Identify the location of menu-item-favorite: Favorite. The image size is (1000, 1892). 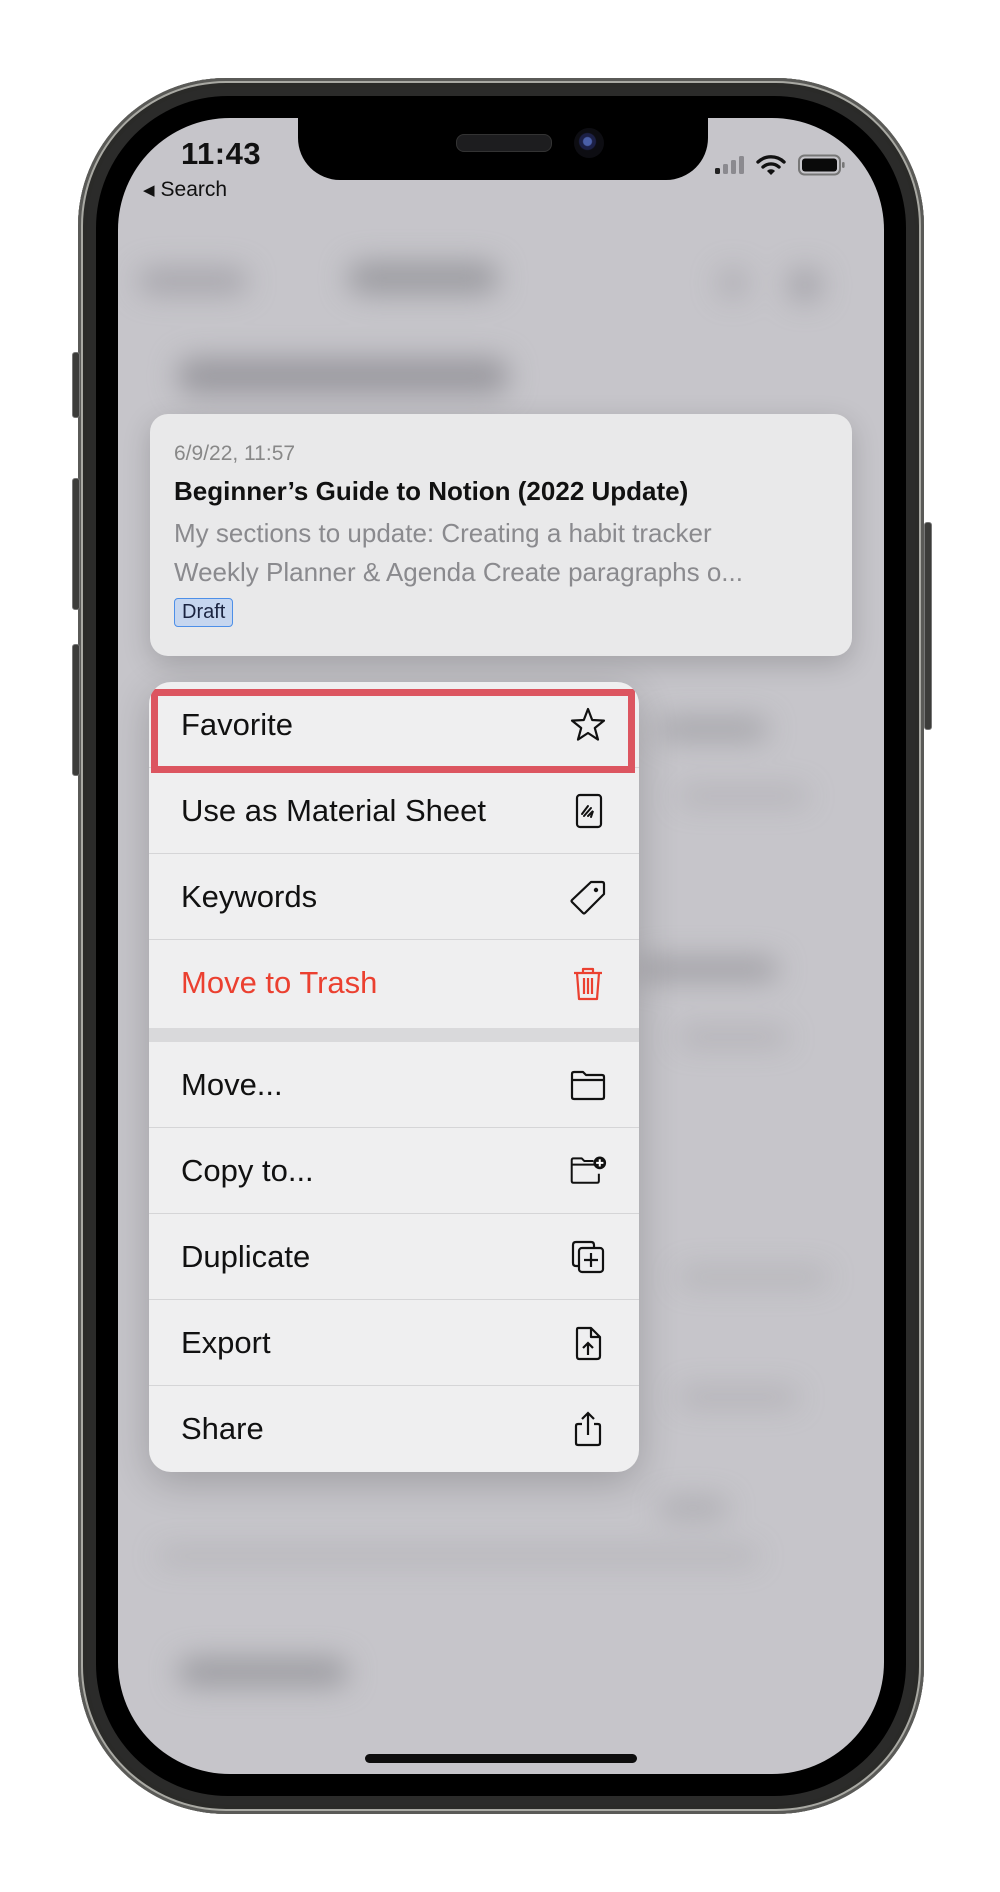
(394, 725).